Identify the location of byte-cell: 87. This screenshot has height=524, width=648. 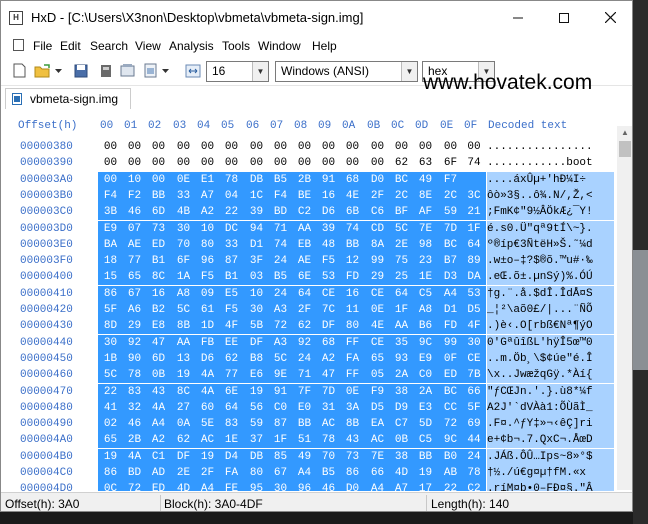
(280, 424).